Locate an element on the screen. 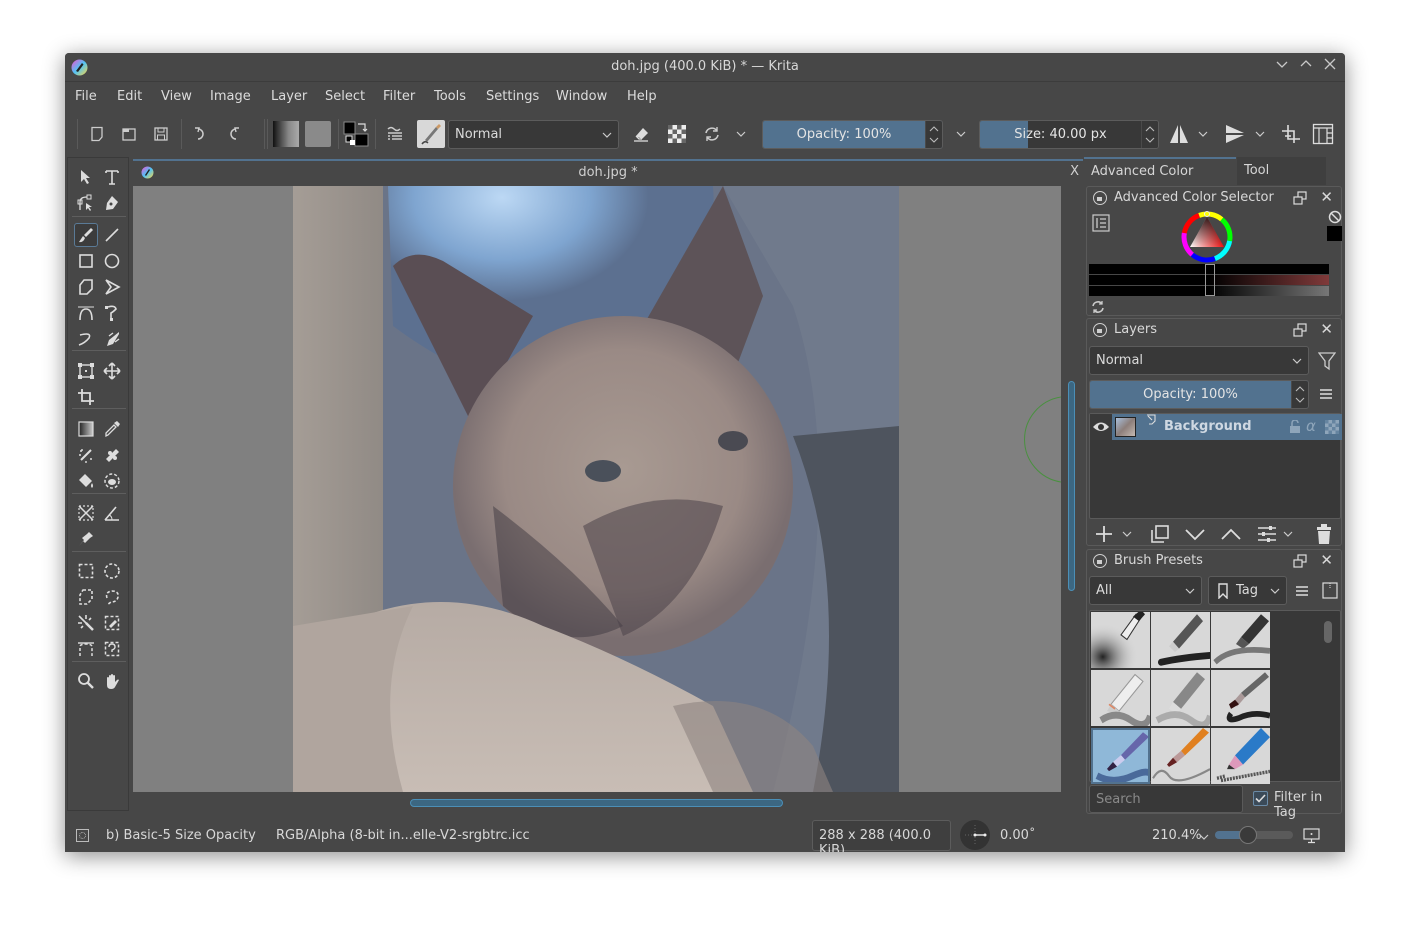  brush-preset-pencil-2b is located at coordinates (1240, 640).